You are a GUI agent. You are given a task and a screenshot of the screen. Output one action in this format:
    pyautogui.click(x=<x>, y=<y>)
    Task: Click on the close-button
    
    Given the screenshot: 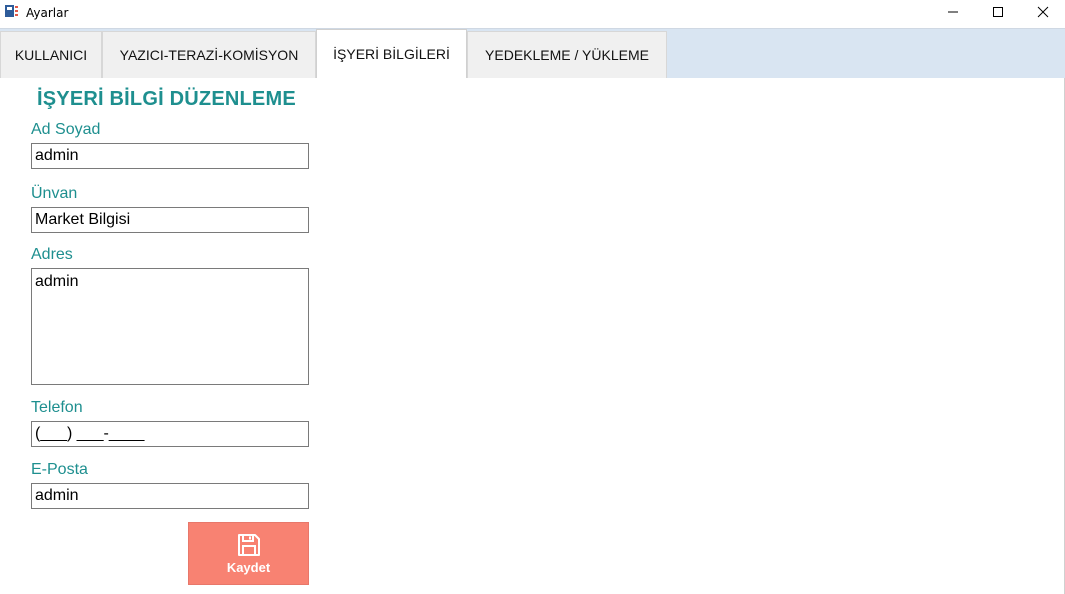 What is the action you would take?
    pyautogui.click(x=1042, y=14)
    